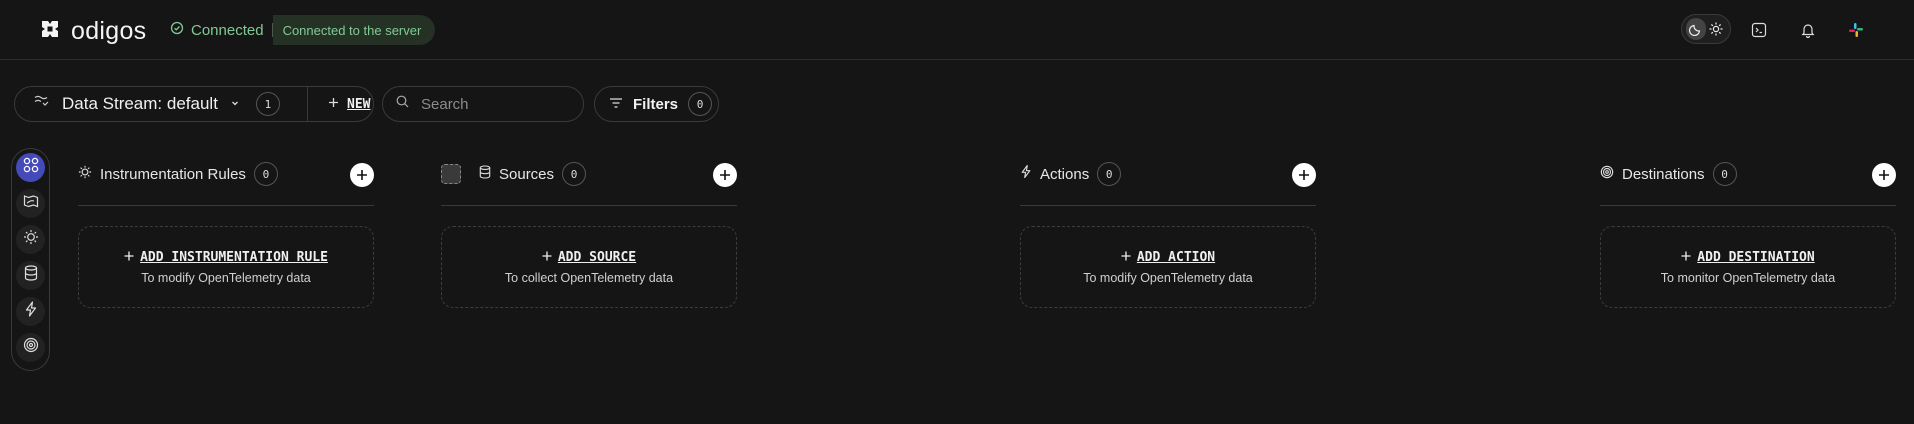  I want to click on add-instrumentation-rule-link: ADD INSTRUMENTATION RULE, so click(226, 257).